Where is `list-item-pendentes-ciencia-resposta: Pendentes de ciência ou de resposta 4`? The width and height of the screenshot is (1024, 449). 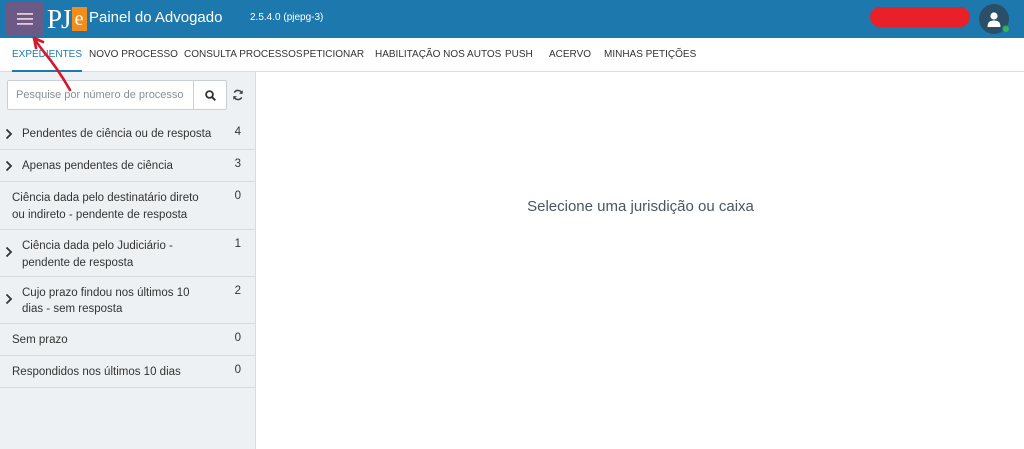 list-item-pendentes-ciencia-resposta: Pendentes de ciência ou de resposta 4 is located at coordinates (127, 134).